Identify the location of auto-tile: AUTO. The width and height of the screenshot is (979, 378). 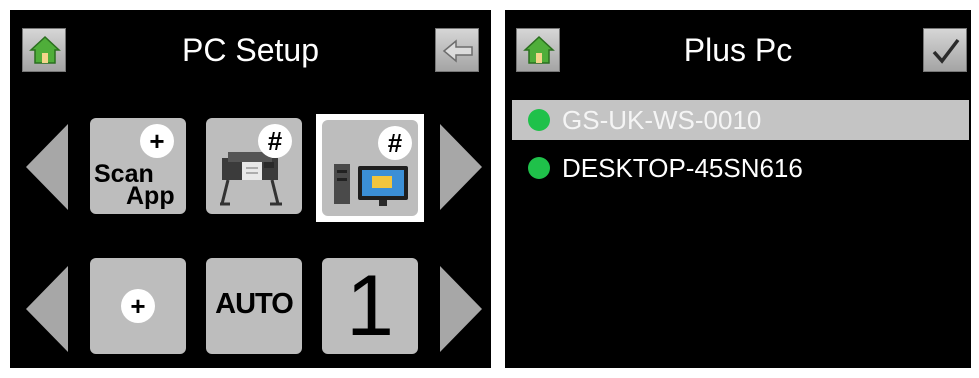
(254, 306).